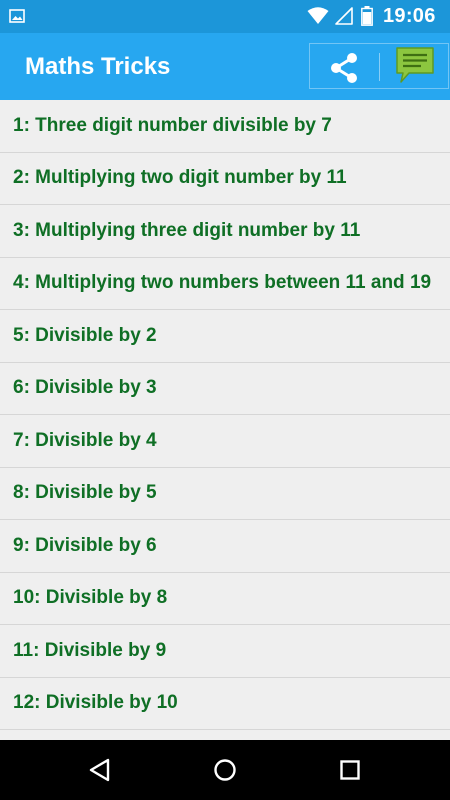 The width and height of the screenshot is (450, 800). Describe the element at coordinates (344, 16) in the screenshot. I see `signal-icon` at that location.